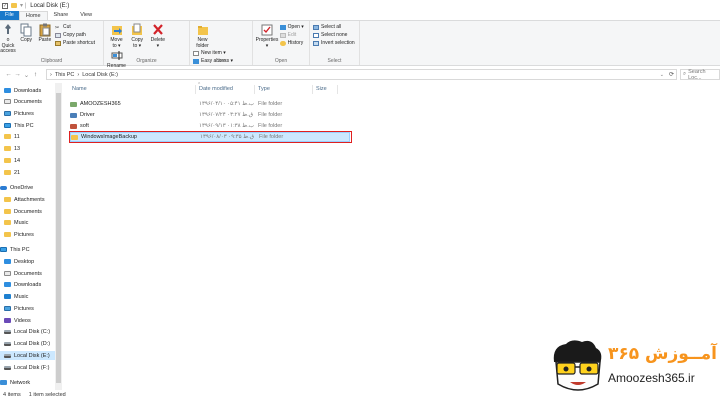 The height and width of the screenshot is (400, 720). I want to click on organize-group-label: Organize, so click(146, 61).